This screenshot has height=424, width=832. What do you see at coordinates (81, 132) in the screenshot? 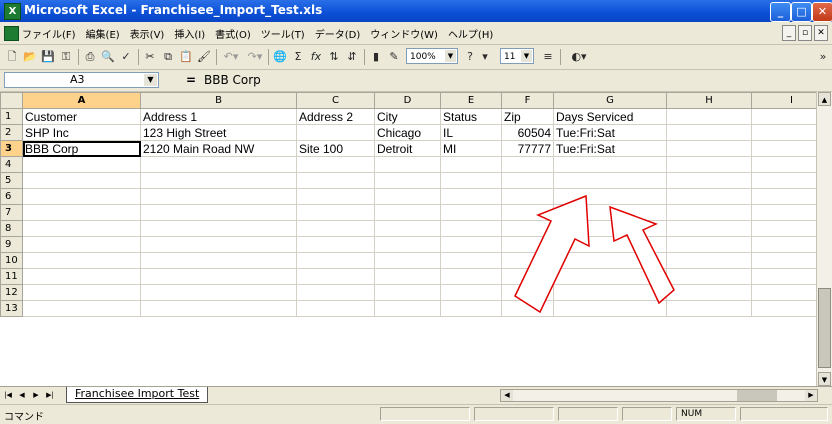
I see `cell: SHP Inc` at bounding box center [81, 132].